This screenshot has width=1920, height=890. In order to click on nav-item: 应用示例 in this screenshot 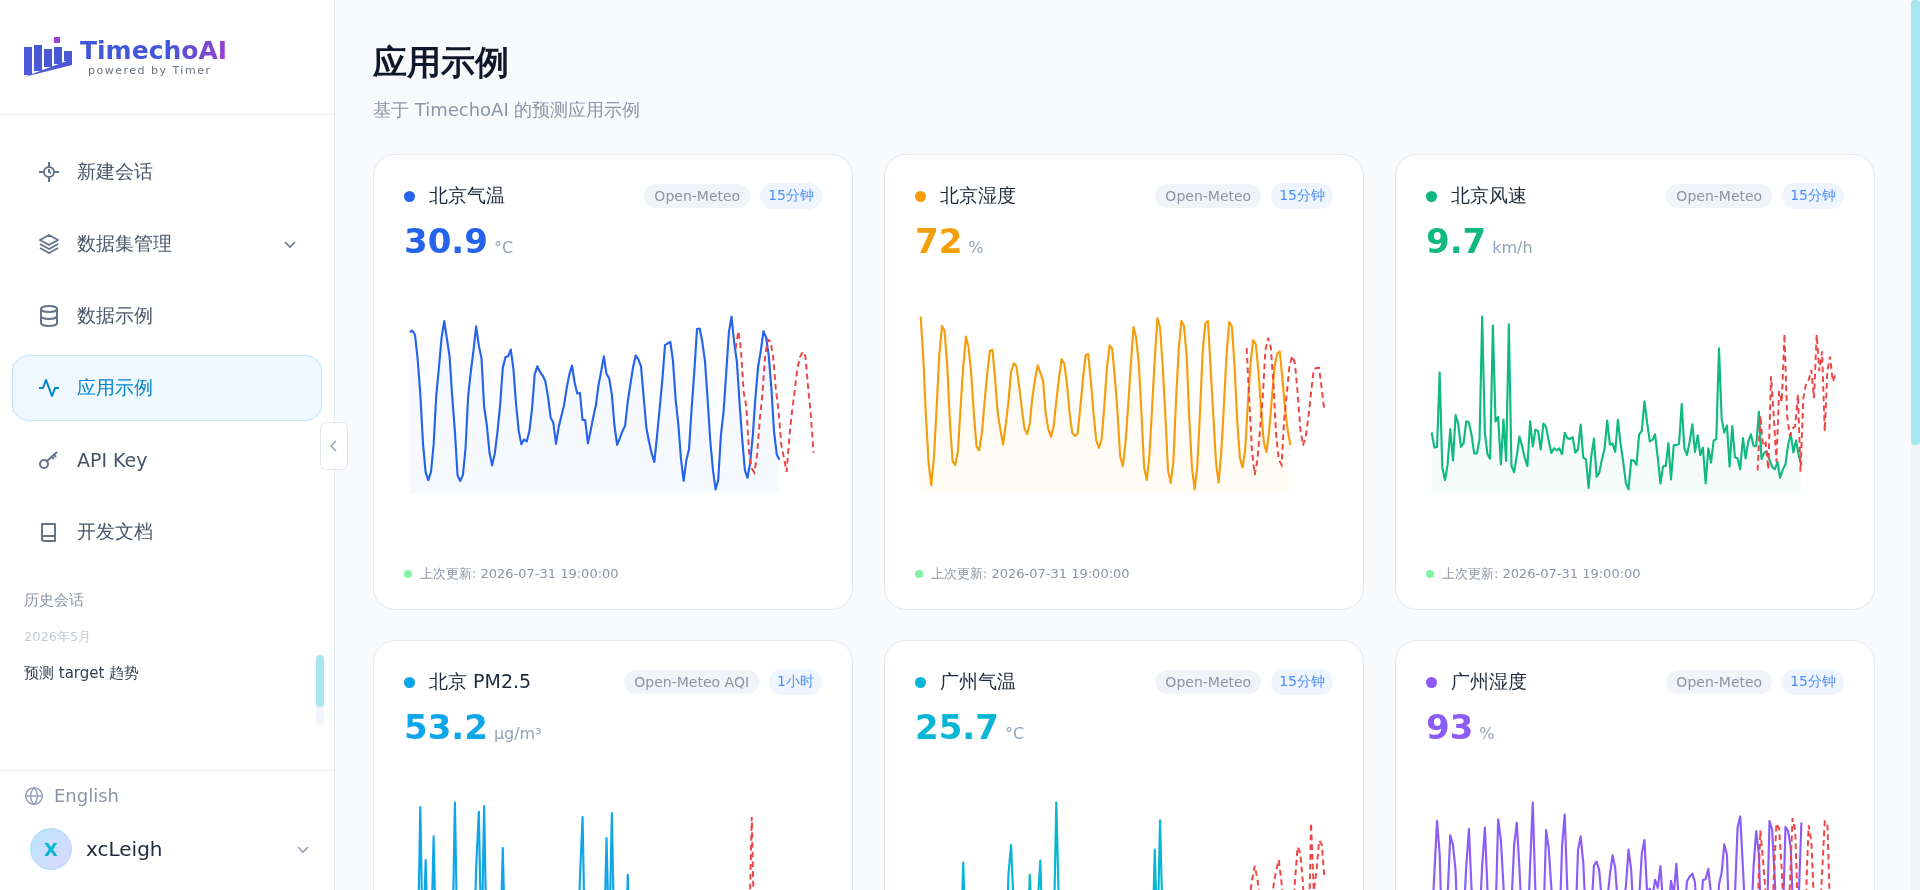, I will do `click(167, 388)`.